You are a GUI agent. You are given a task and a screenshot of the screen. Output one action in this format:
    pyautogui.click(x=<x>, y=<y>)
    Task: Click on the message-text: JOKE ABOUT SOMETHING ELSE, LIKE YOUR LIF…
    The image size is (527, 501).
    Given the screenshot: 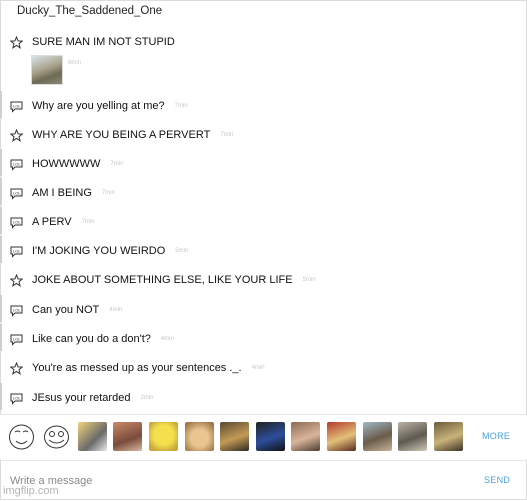 What is the action you would take?
    pyautogui.click(x=174, y=280)
    